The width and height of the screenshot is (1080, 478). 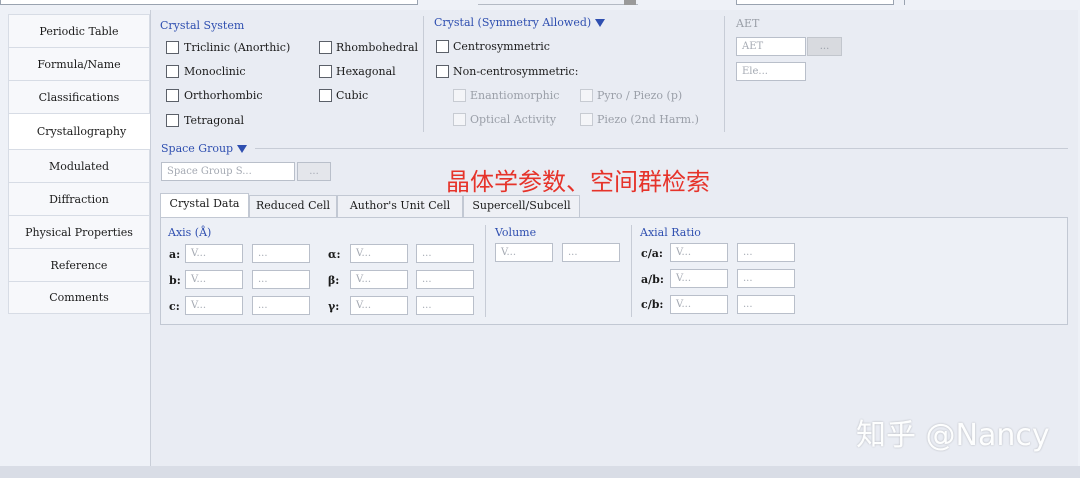 What do you see at coordinates (172, 120) in the screenshot?
I see `tetragonal-checkbox` at bounding box center [172, 120].